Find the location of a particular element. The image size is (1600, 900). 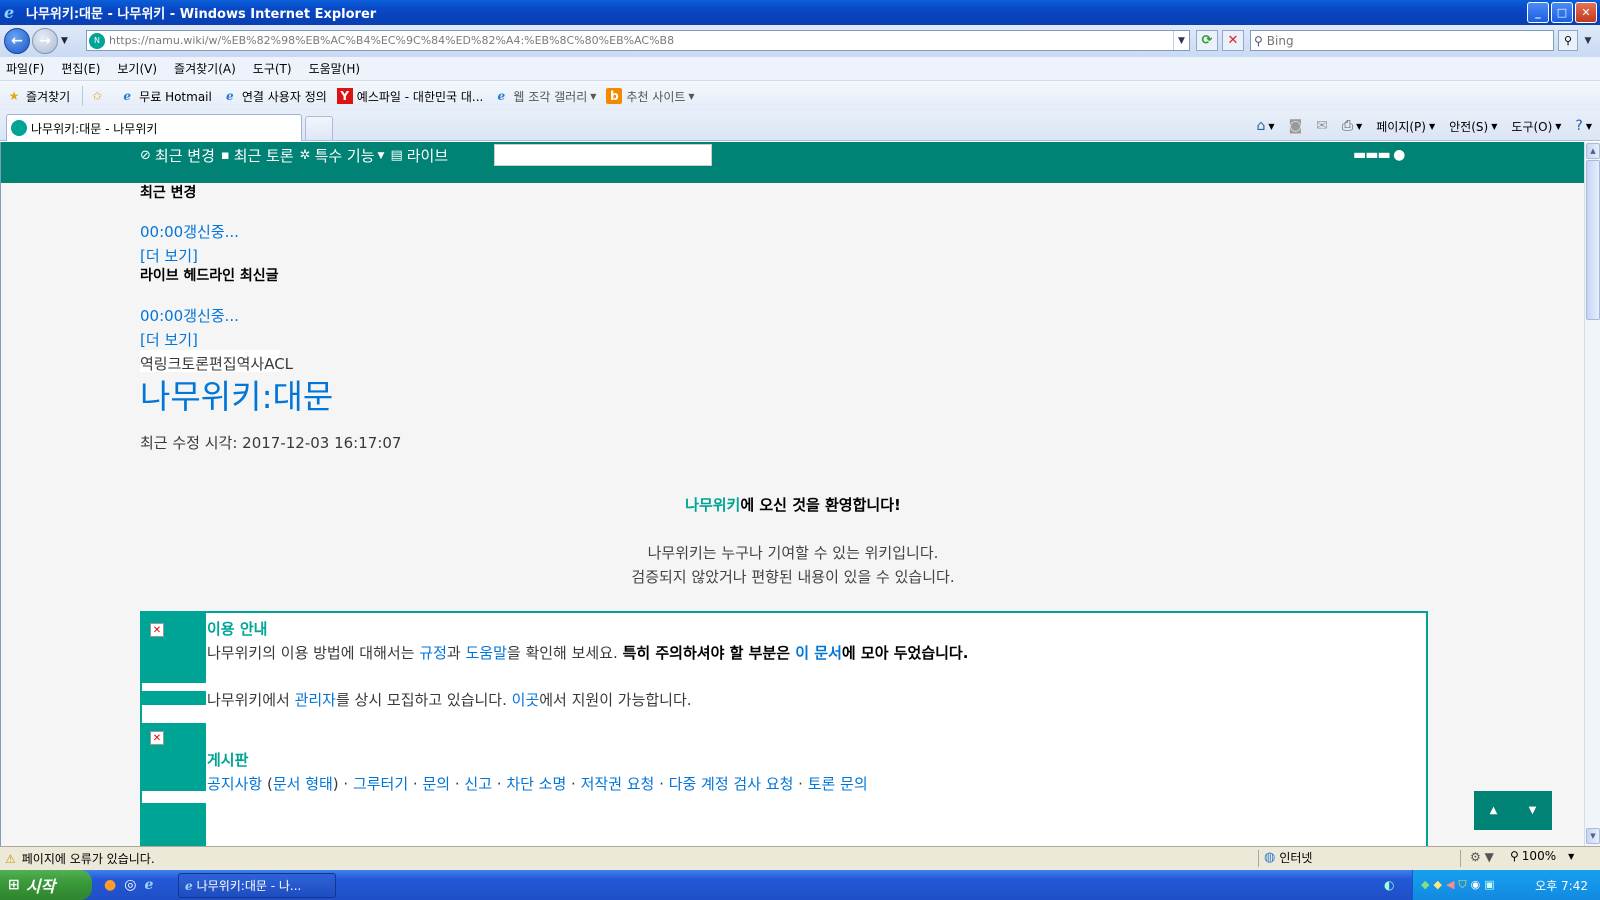

favorites-button: ★ 즐겨찾기 is located at coordinates (38, 96).